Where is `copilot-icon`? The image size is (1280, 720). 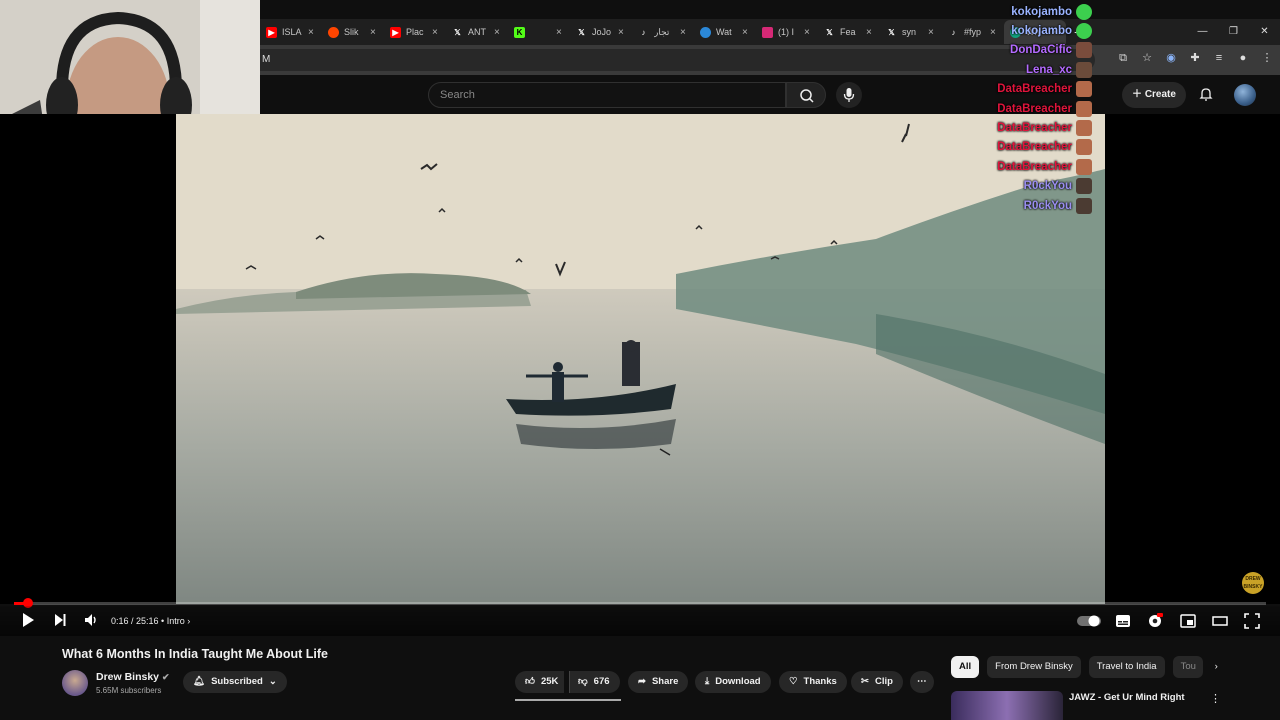
copilot-icon is located at coordinates (705, 32).